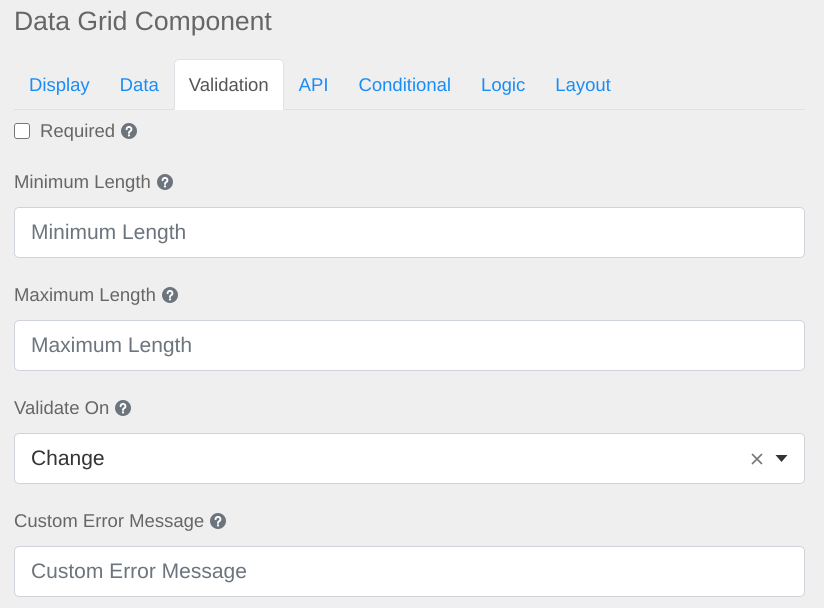  Describe the element at coordinates (62, 408) in the screenshot. I see `field-label: Validate On` at that location.